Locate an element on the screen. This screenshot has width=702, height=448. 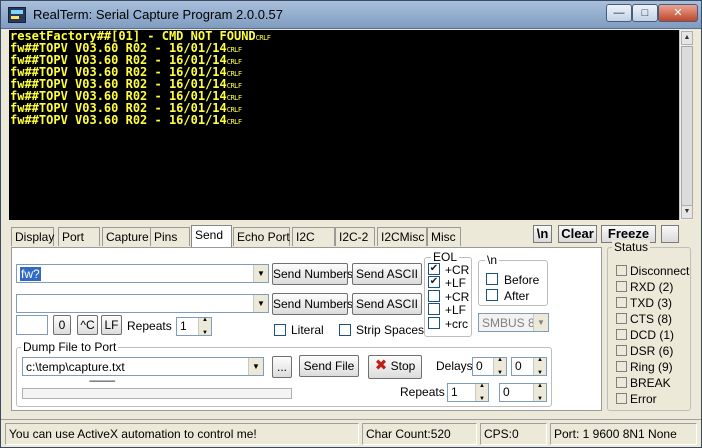
repeats-spinner: 1 is located at coordinates (194, 326).